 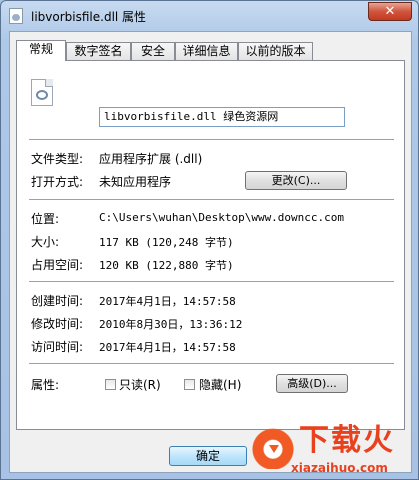 I want to click on window-title: libvorbisfile.dll 属性, so click(x=89, y=17).